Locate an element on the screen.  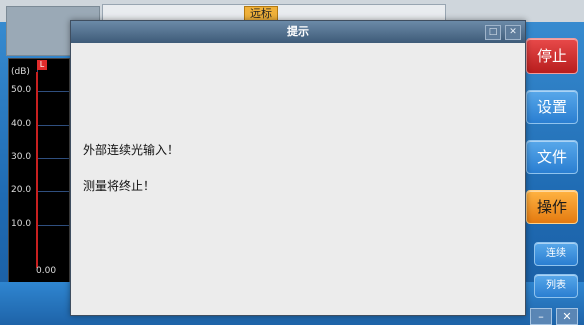
stop-button: 停止 is located at coordinates (552, 56).